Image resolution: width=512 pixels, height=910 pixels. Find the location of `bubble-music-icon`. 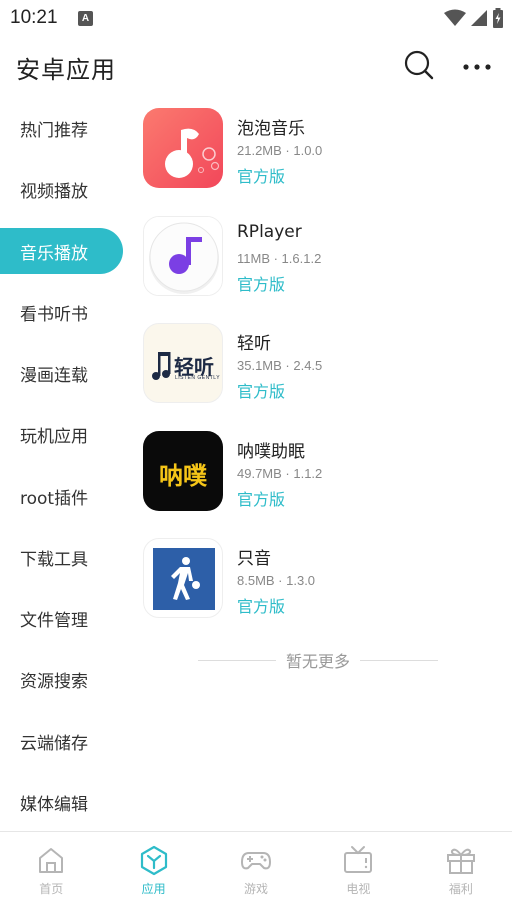

bubble-music-icon is located at coordinates (183, 148).